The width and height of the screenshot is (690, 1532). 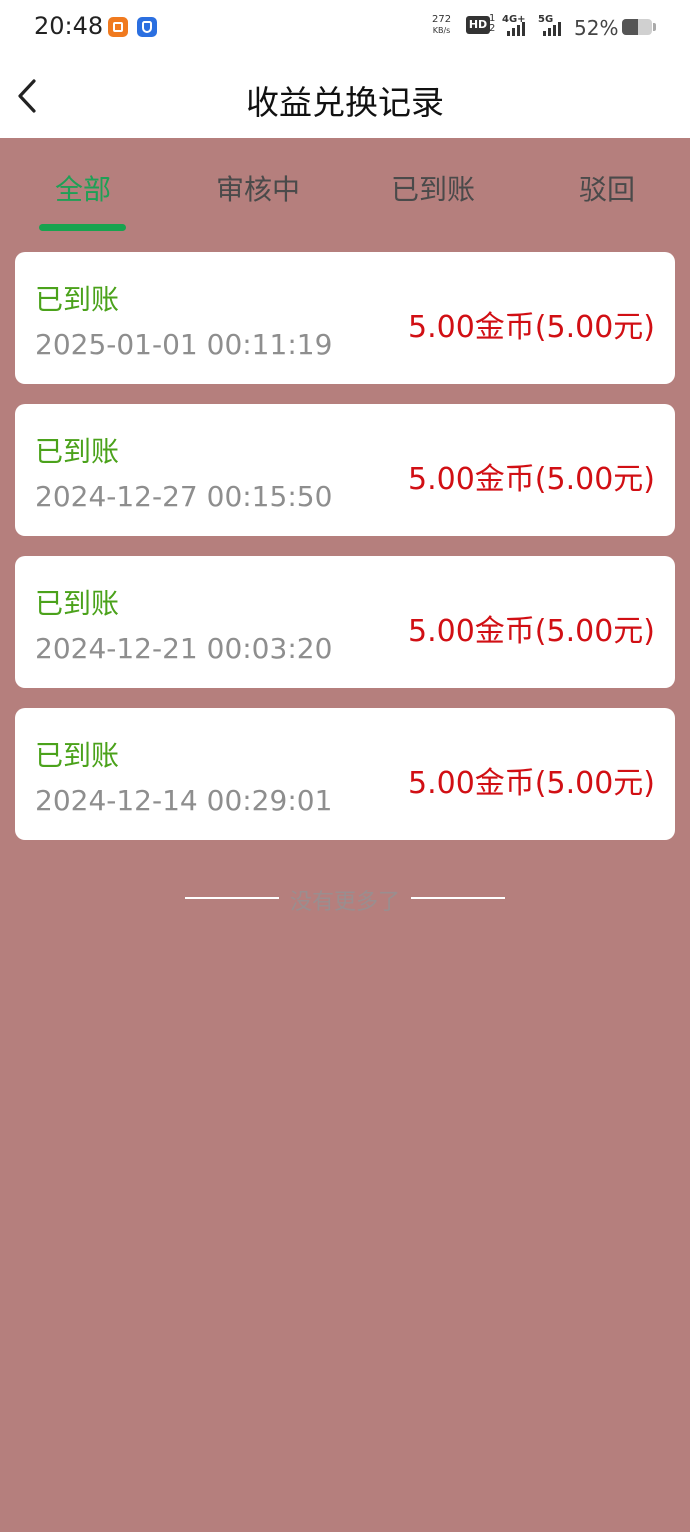 I want to click on record-card: 已到账 2024-12-21 00:03:20 5.00金币(5.00元), so click(x=345, y=622).